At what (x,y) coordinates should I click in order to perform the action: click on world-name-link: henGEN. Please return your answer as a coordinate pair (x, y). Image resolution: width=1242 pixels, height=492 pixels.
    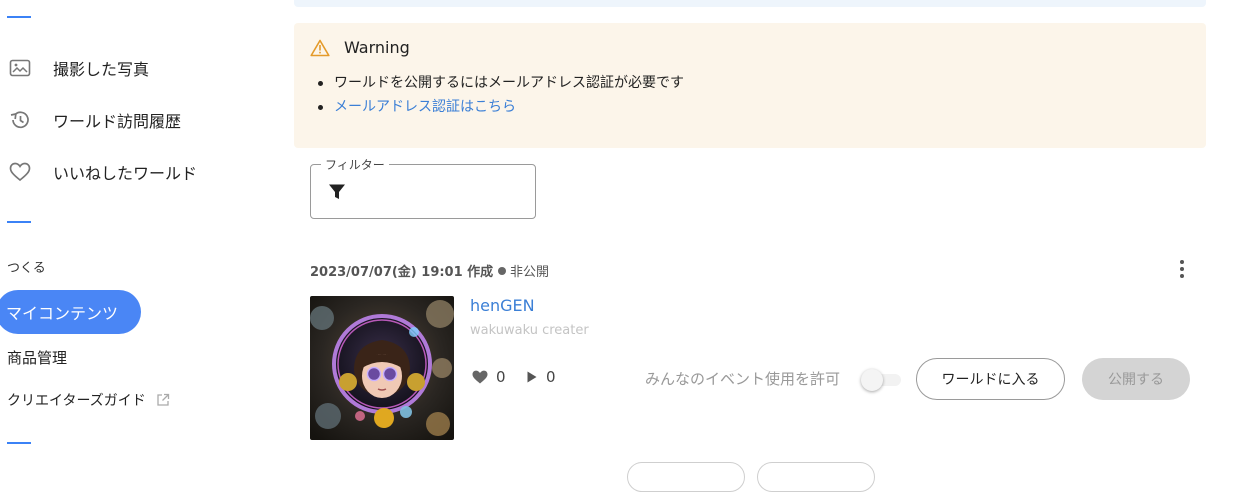
    Looking at the image, I should click on (502, 305).